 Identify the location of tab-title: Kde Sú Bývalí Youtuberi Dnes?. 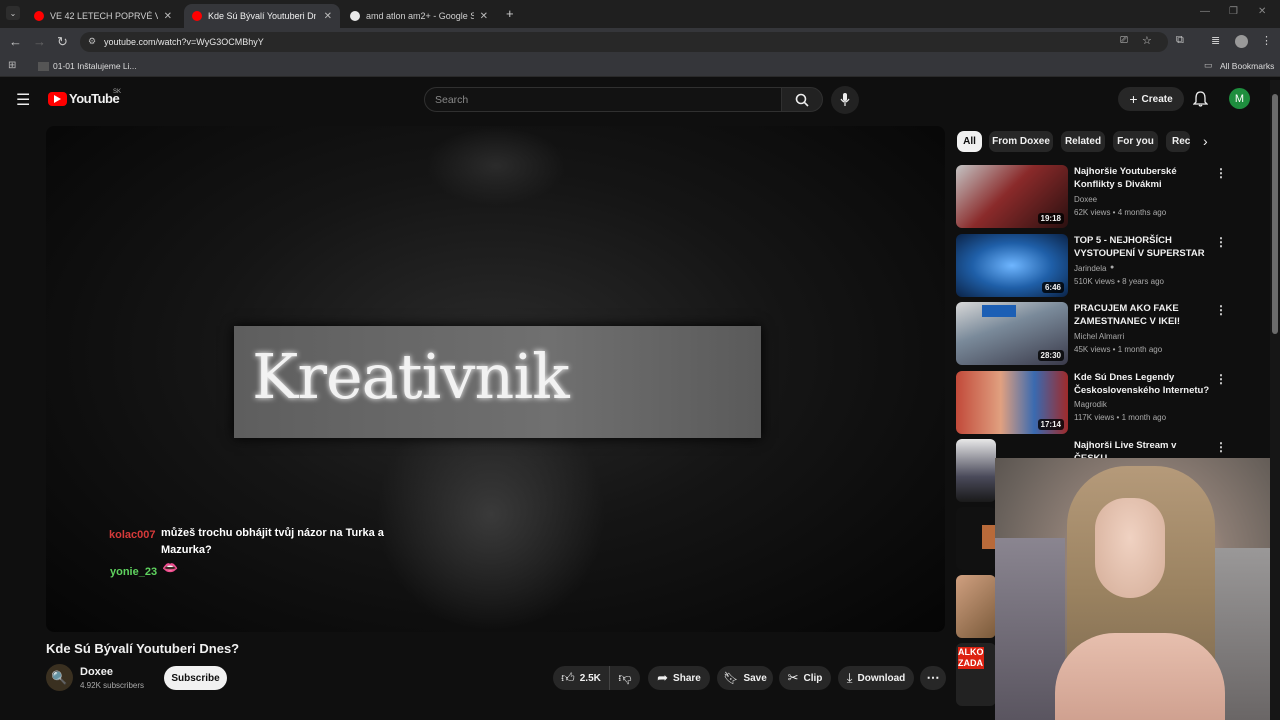
(262, 16).